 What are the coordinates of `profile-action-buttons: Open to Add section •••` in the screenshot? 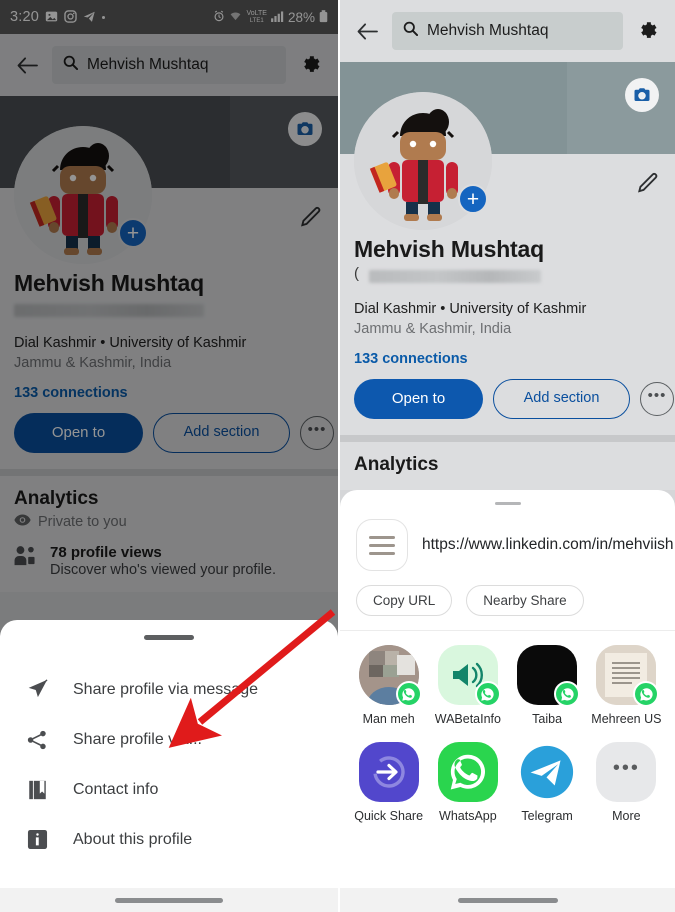 It's located at (514, 406).